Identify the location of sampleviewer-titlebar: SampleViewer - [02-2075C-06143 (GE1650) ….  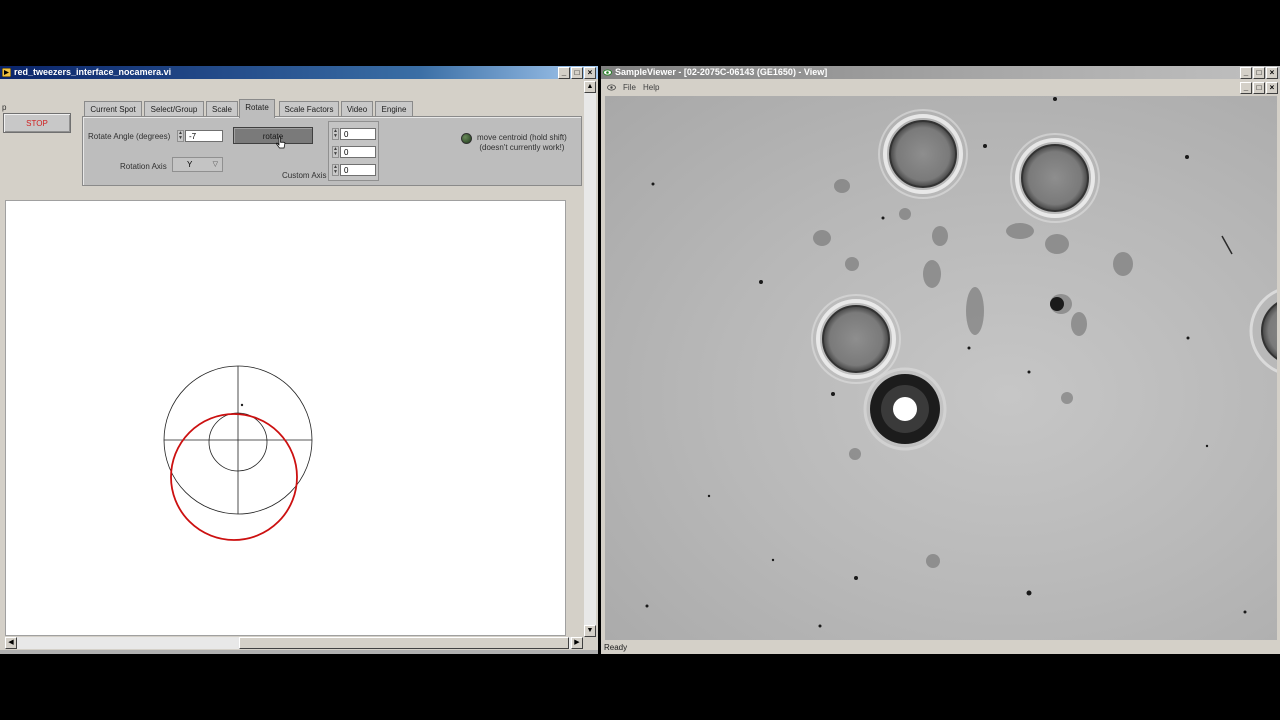
(940, 72).